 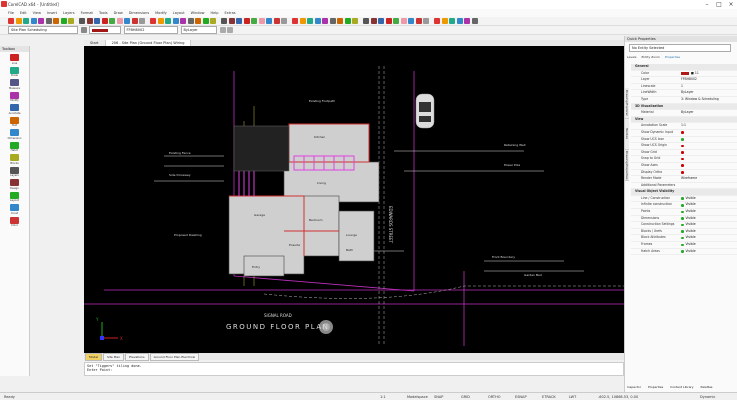 What do you see at coordinates (11, 13) in the screenshot?
I see `menu-item-file: File` at bounding box center [11, 13].